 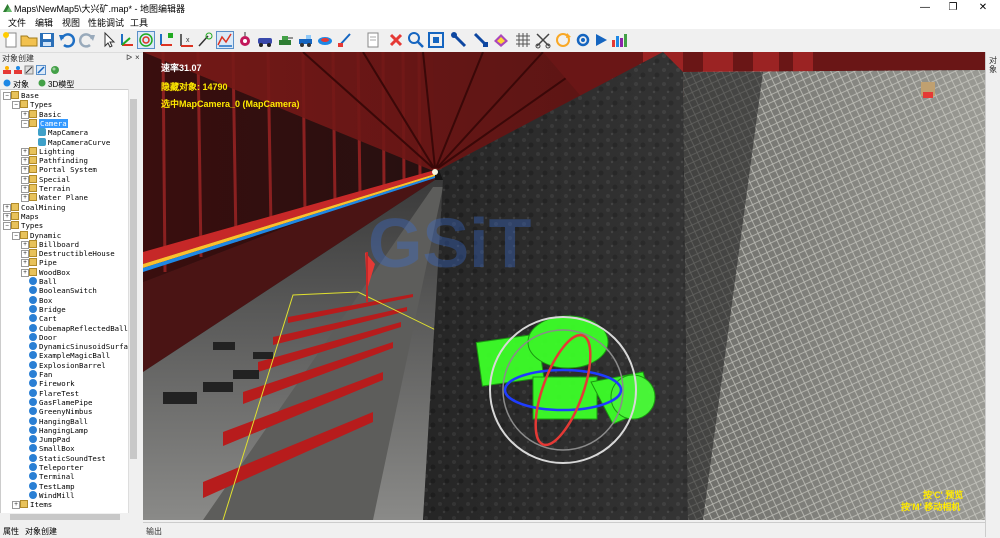 I want to click on menu-view: 视图, so click(x=71, y=22).